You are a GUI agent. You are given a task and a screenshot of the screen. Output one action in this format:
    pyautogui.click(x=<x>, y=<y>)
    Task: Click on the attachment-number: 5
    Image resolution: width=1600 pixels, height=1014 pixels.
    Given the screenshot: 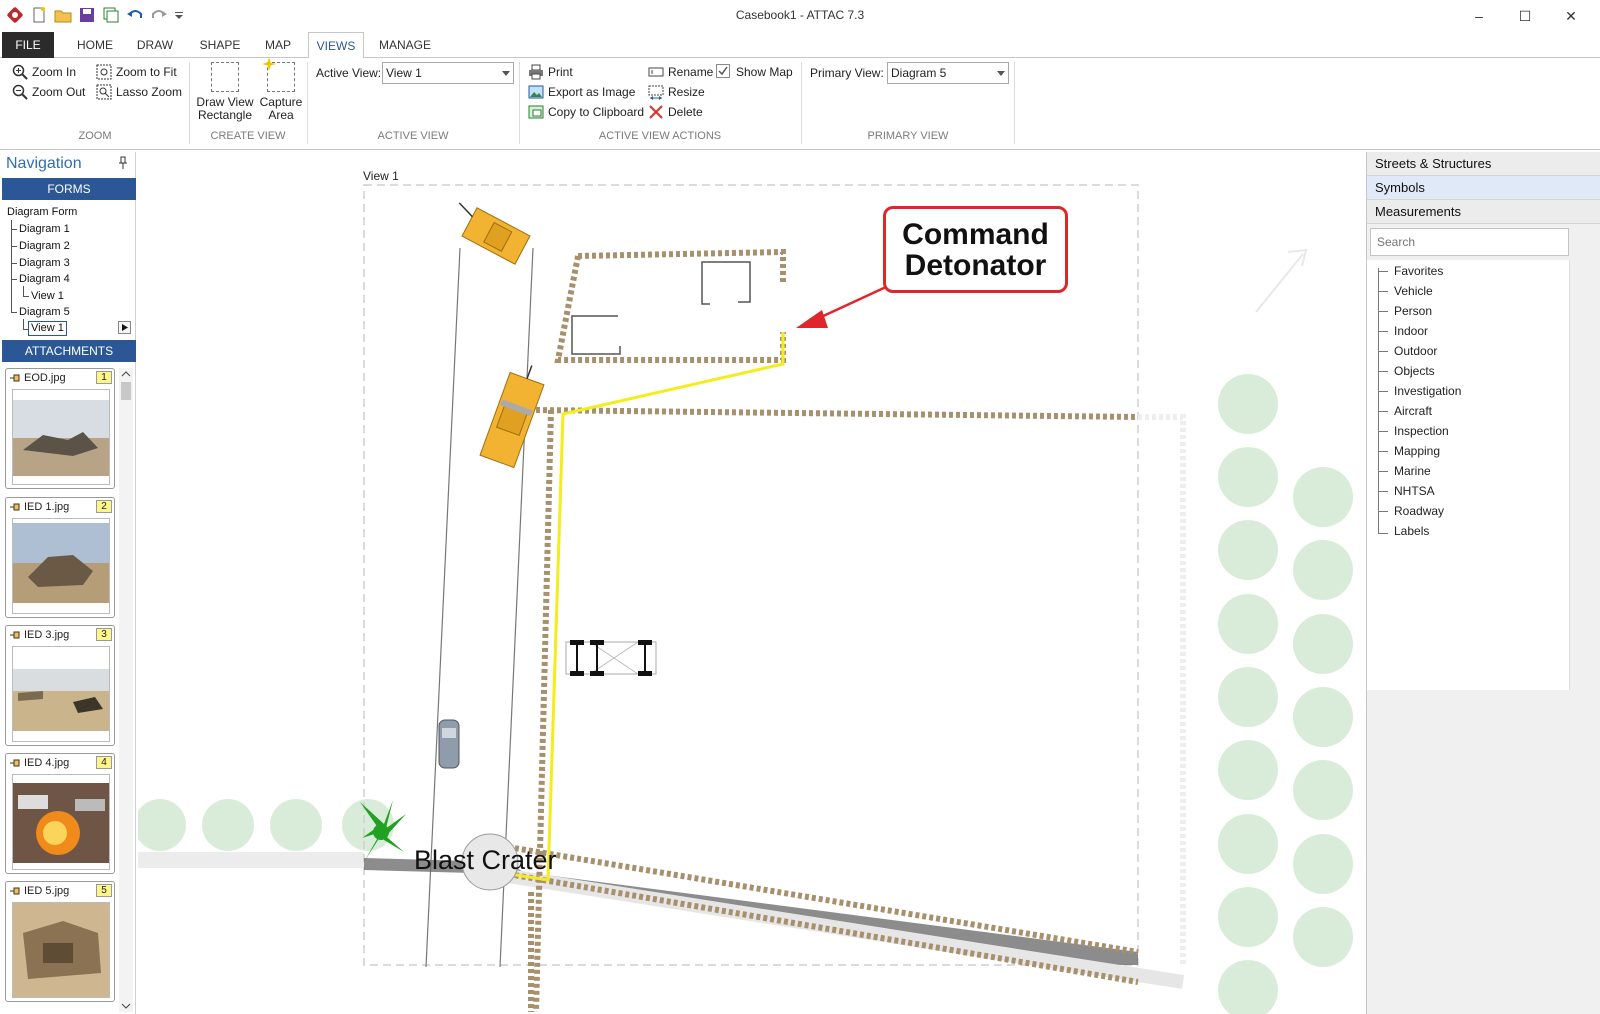 What is the action you would take?
    pyautogui.click(x=104, y=890)
    